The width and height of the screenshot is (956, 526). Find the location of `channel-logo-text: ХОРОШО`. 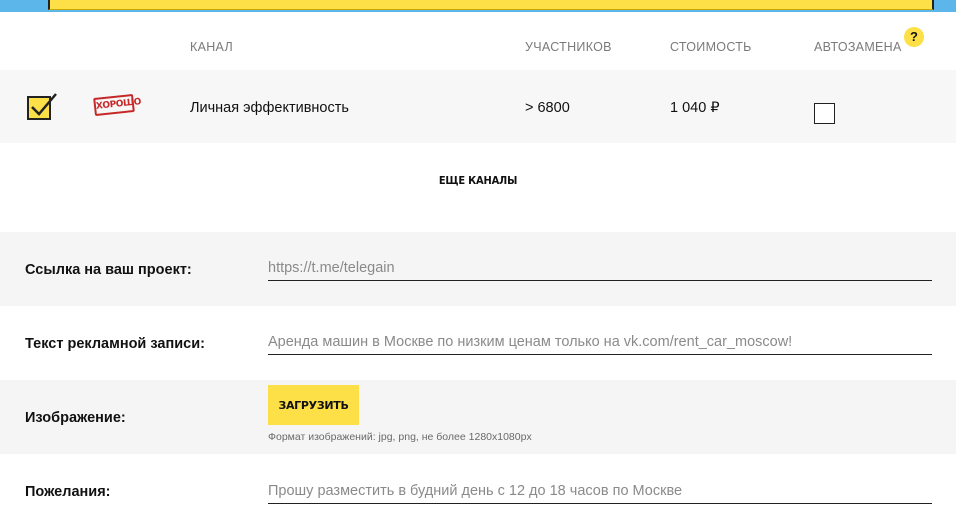

channel-logo-text: ХОРОШО is located at coordinates (118, 104).